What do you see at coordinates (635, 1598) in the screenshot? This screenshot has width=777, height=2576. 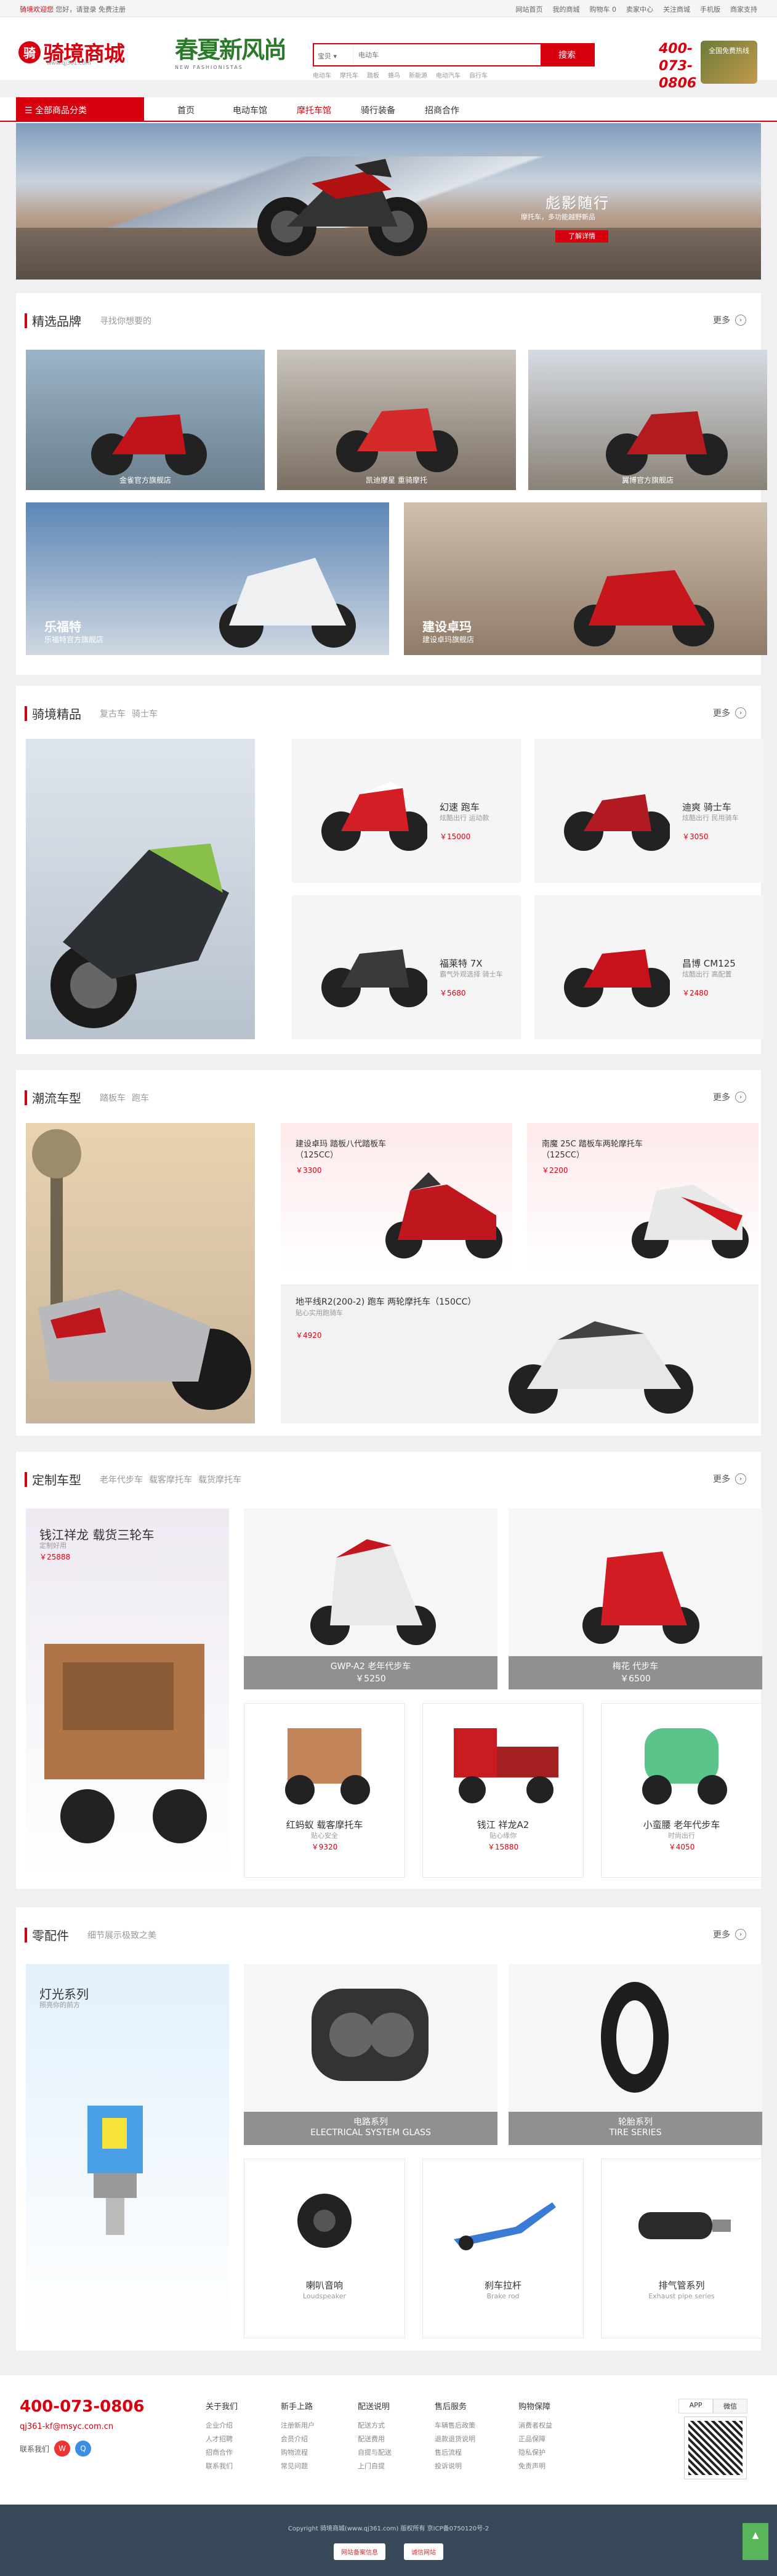 I see `product-card: 梅花 代步车 ￥6500` at bounding box center [635, 1598].